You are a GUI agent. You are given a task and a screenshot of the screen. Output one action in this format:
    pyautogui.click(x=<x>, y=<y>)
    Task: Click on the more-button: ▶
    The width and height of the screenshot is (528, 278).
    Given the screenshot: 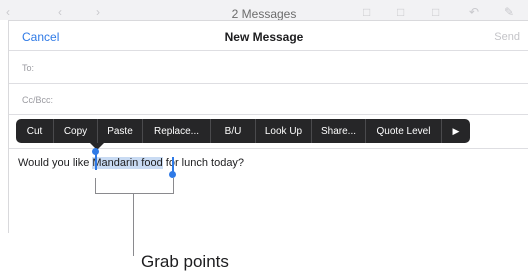 What is the action you would take?
    pyautogui.click(x=456, y=131)
    